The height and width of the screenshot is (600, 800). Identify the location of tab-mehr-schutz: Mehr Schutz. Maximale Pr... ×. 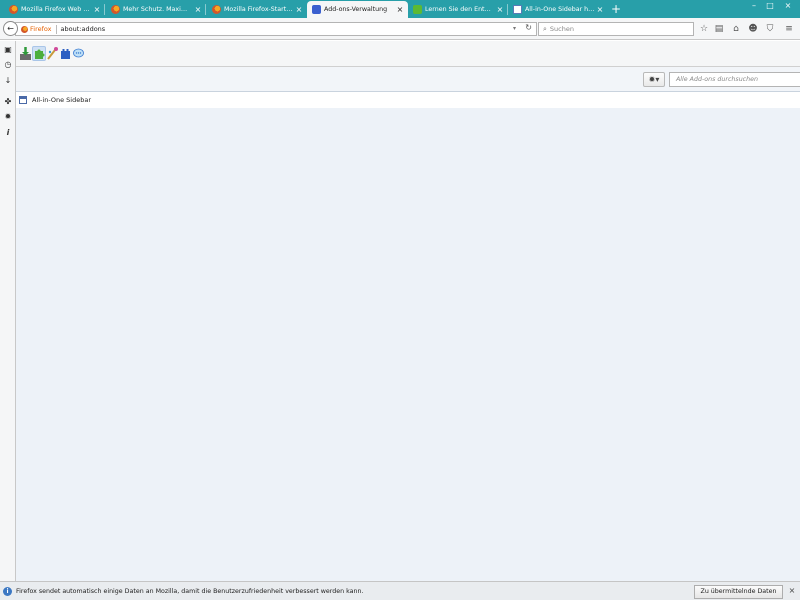
(156, 9).